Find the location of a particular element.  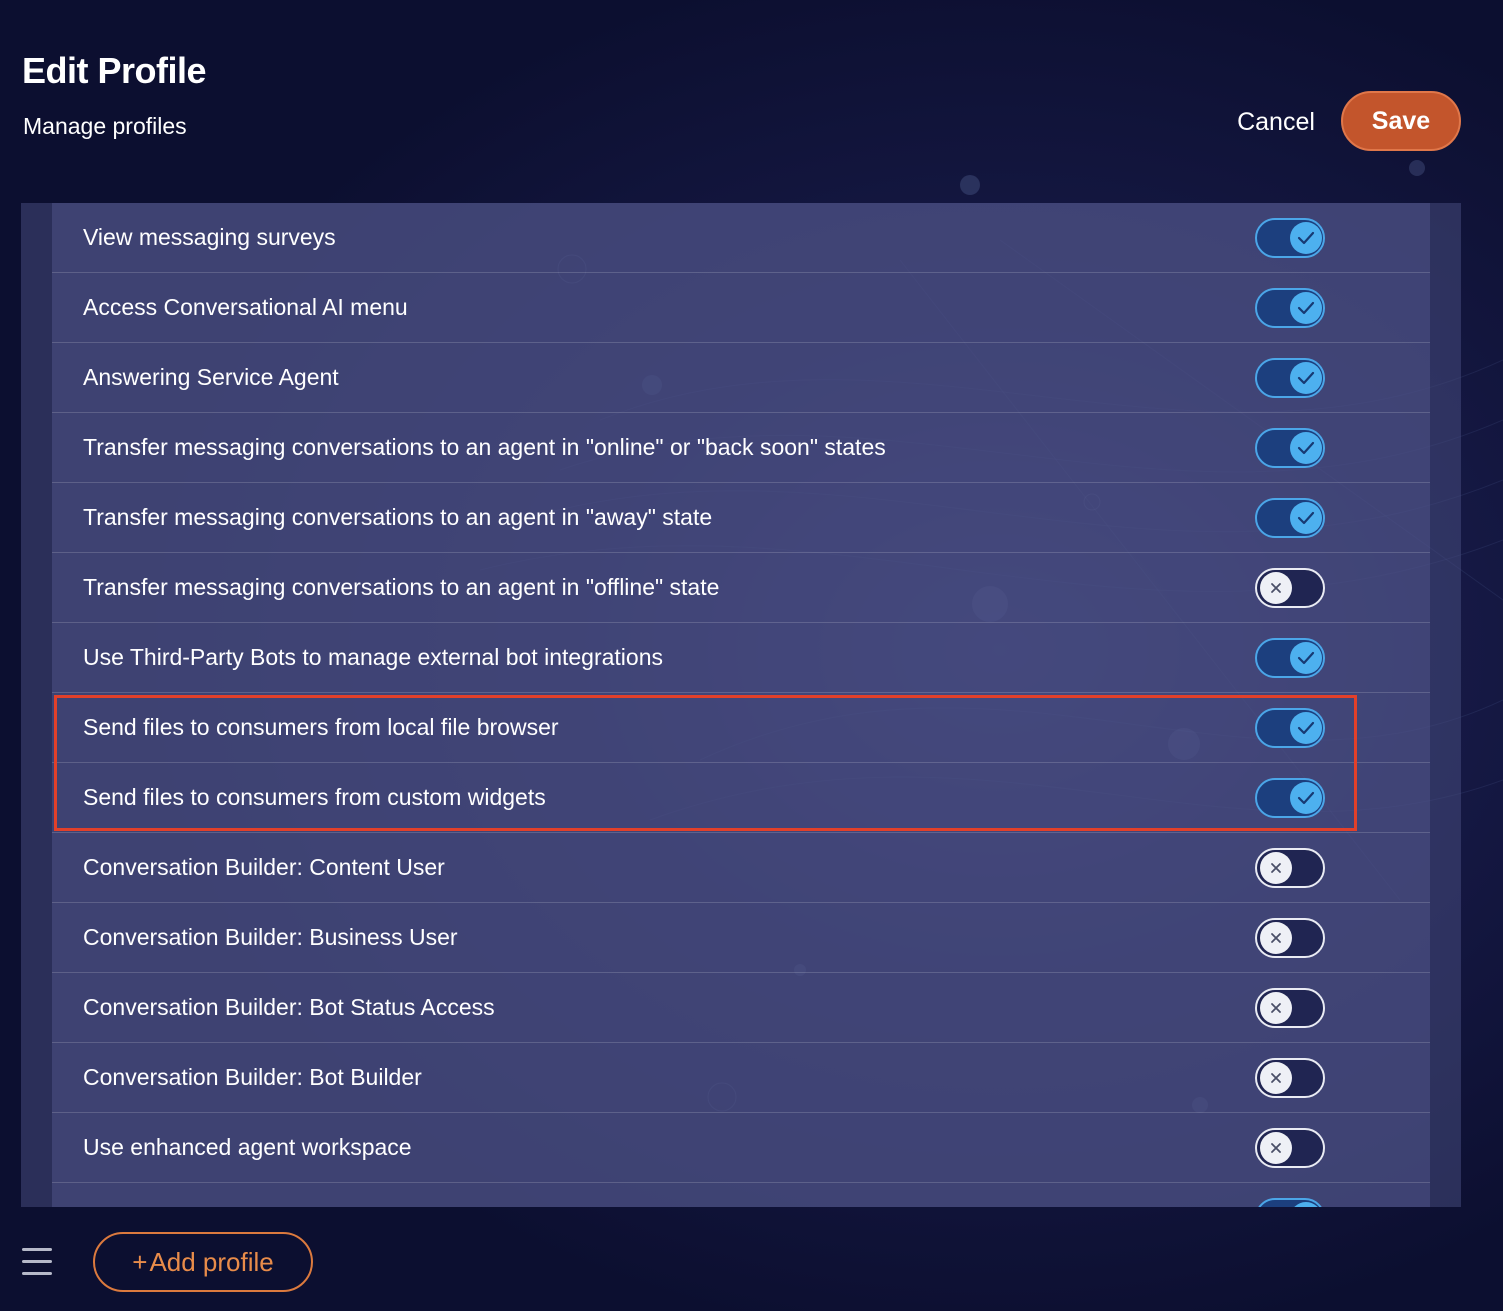

permission-label: Conversation Builder: Bot Status Access is located at coordinates (289, 1007).